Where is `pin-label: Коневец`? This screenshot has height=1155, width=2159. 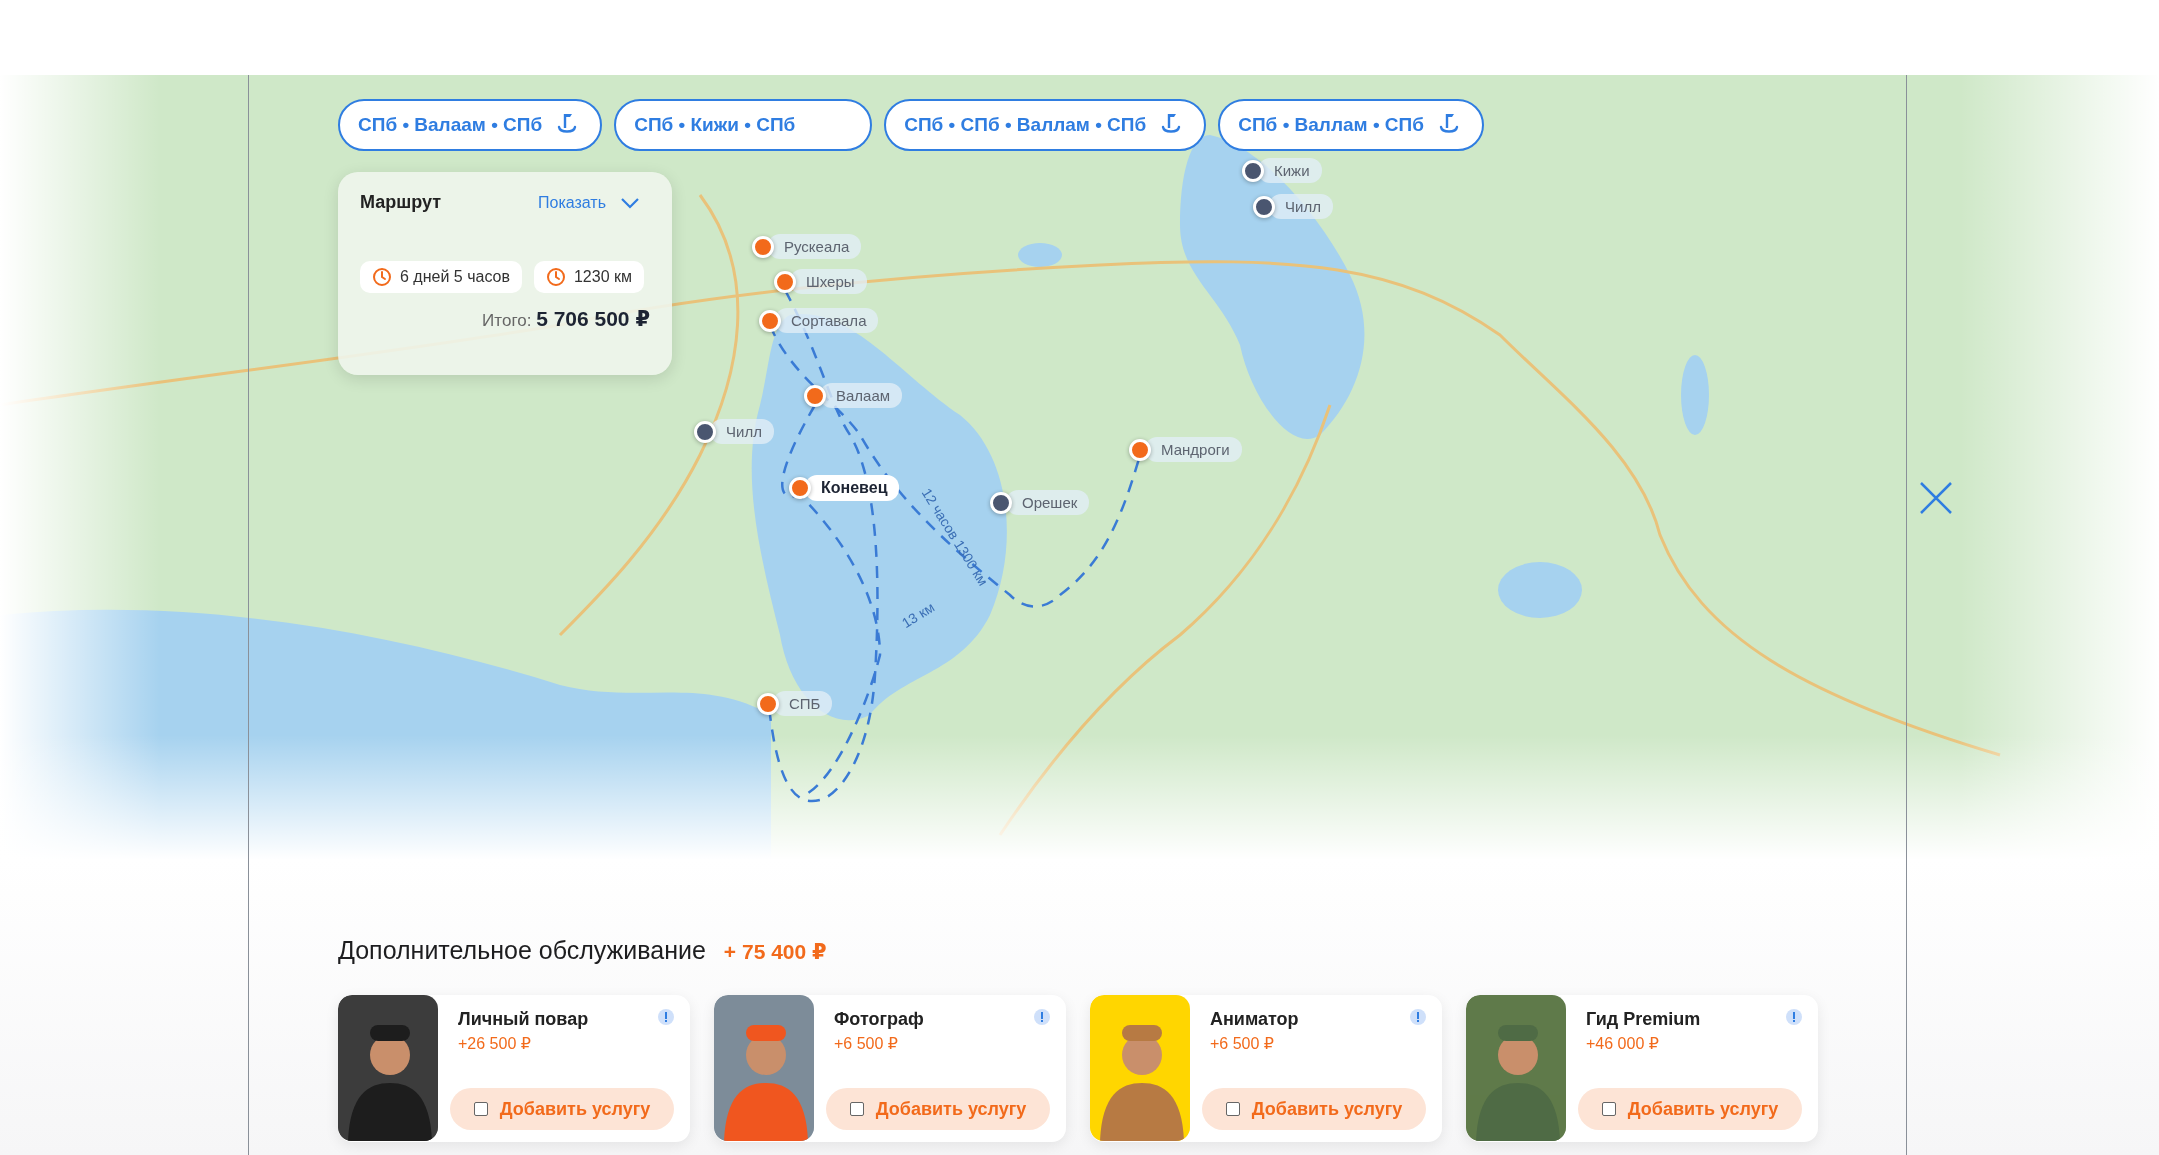
pin-label: Коневец is located at coordinates (852, 488).